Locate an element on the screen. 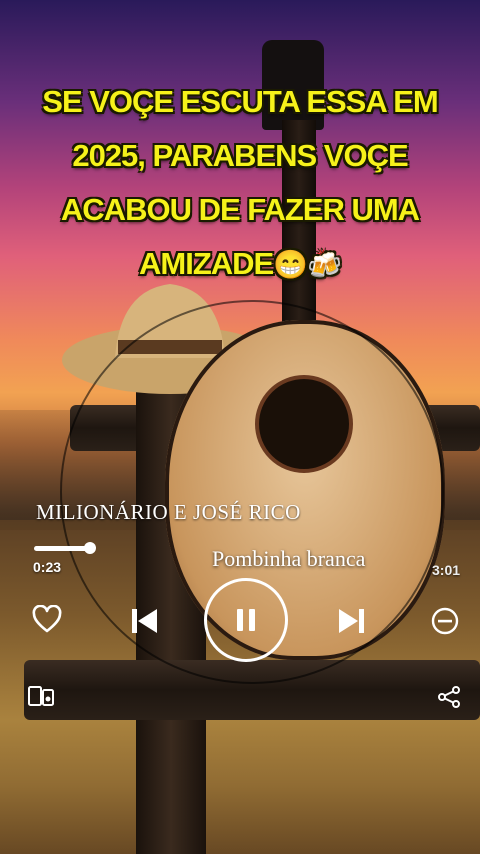  caption-line-4-text: AMIZADE is located at coordinates (206, 263).